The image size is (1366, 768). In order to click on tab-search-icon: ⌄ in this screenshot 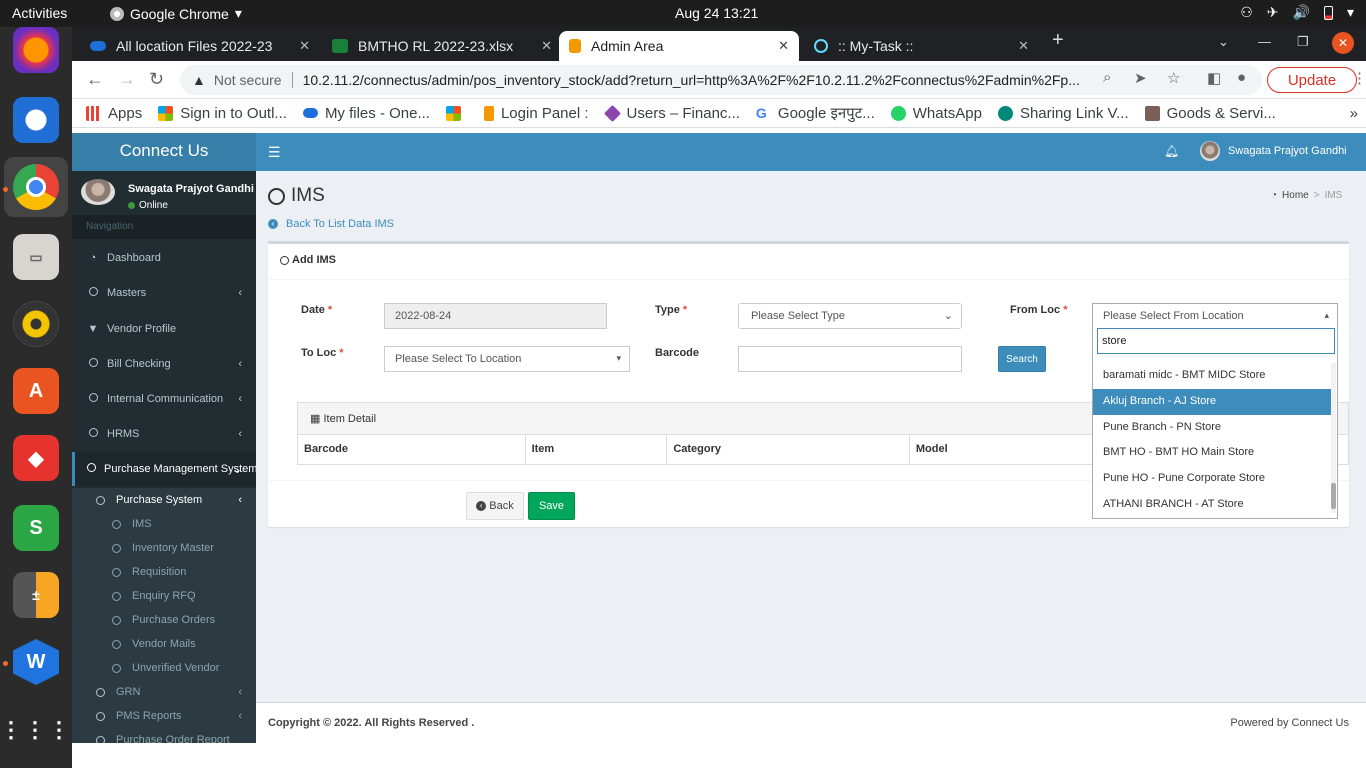, I will do `click(1223, 42)`.